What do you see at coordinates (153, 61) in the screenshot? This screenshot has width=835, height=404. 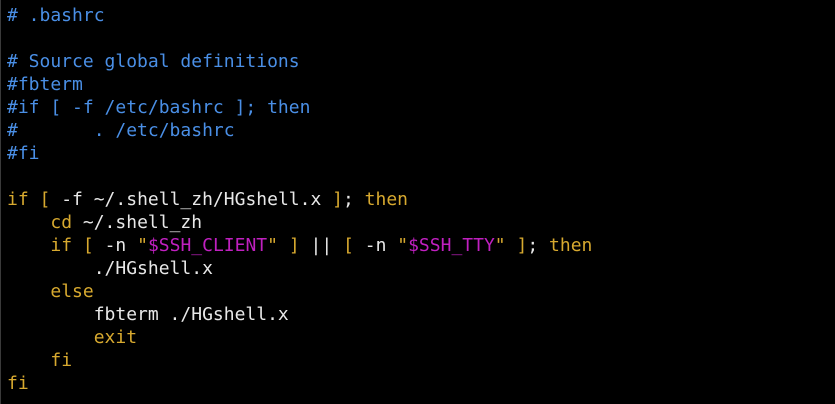 I see `code-token-comment: # Source global definitions` at bounding box center [153, 61].